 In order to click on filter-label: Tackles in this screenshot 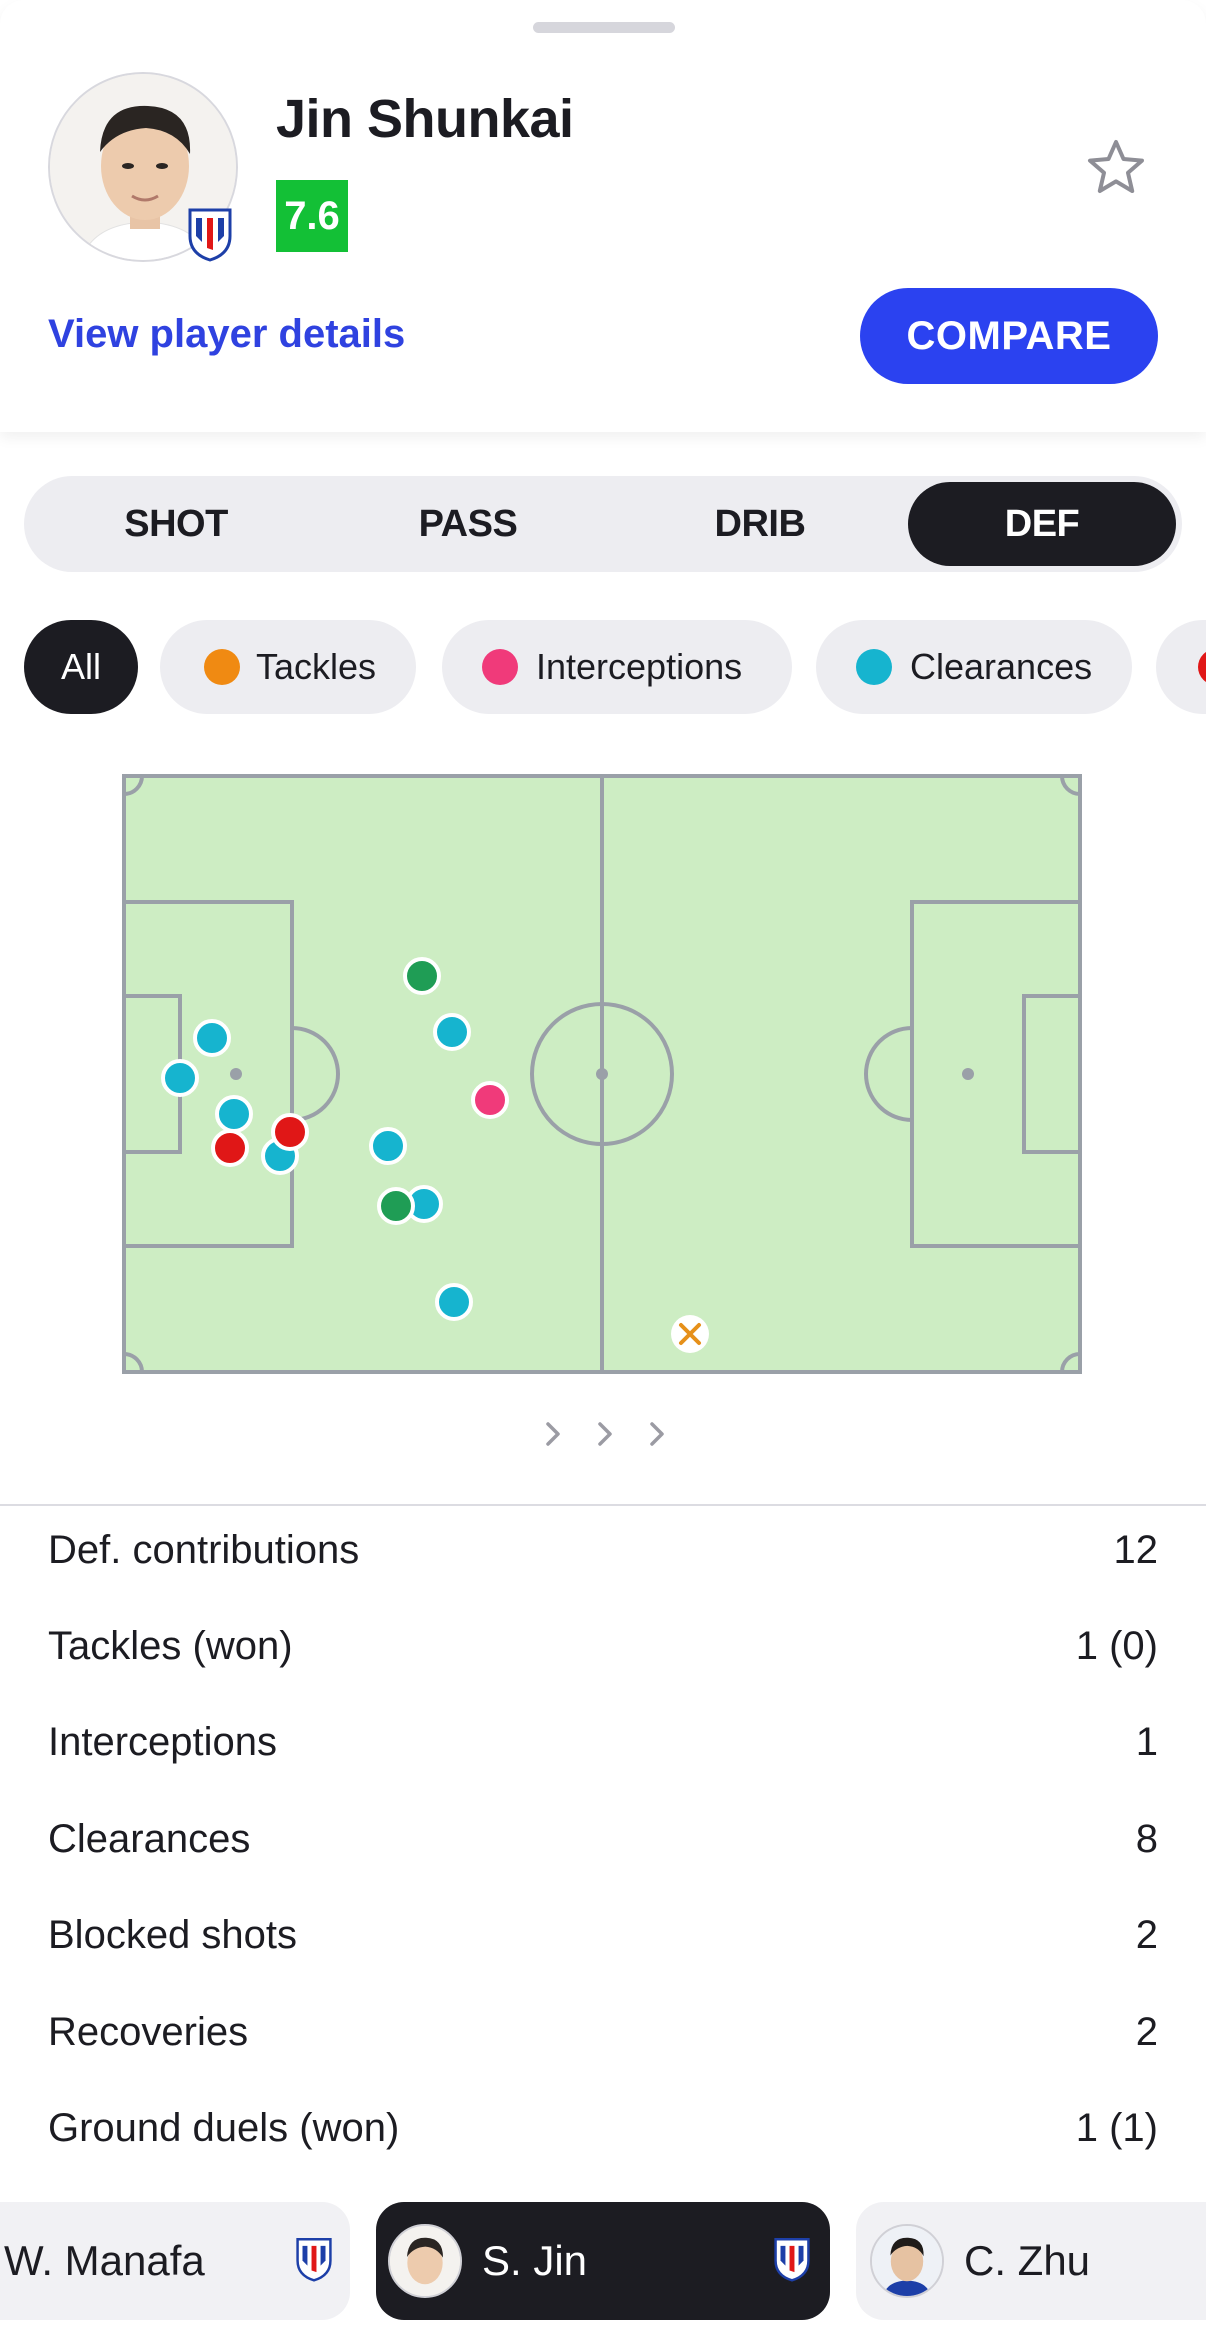, I will do `click(316, 666)`.